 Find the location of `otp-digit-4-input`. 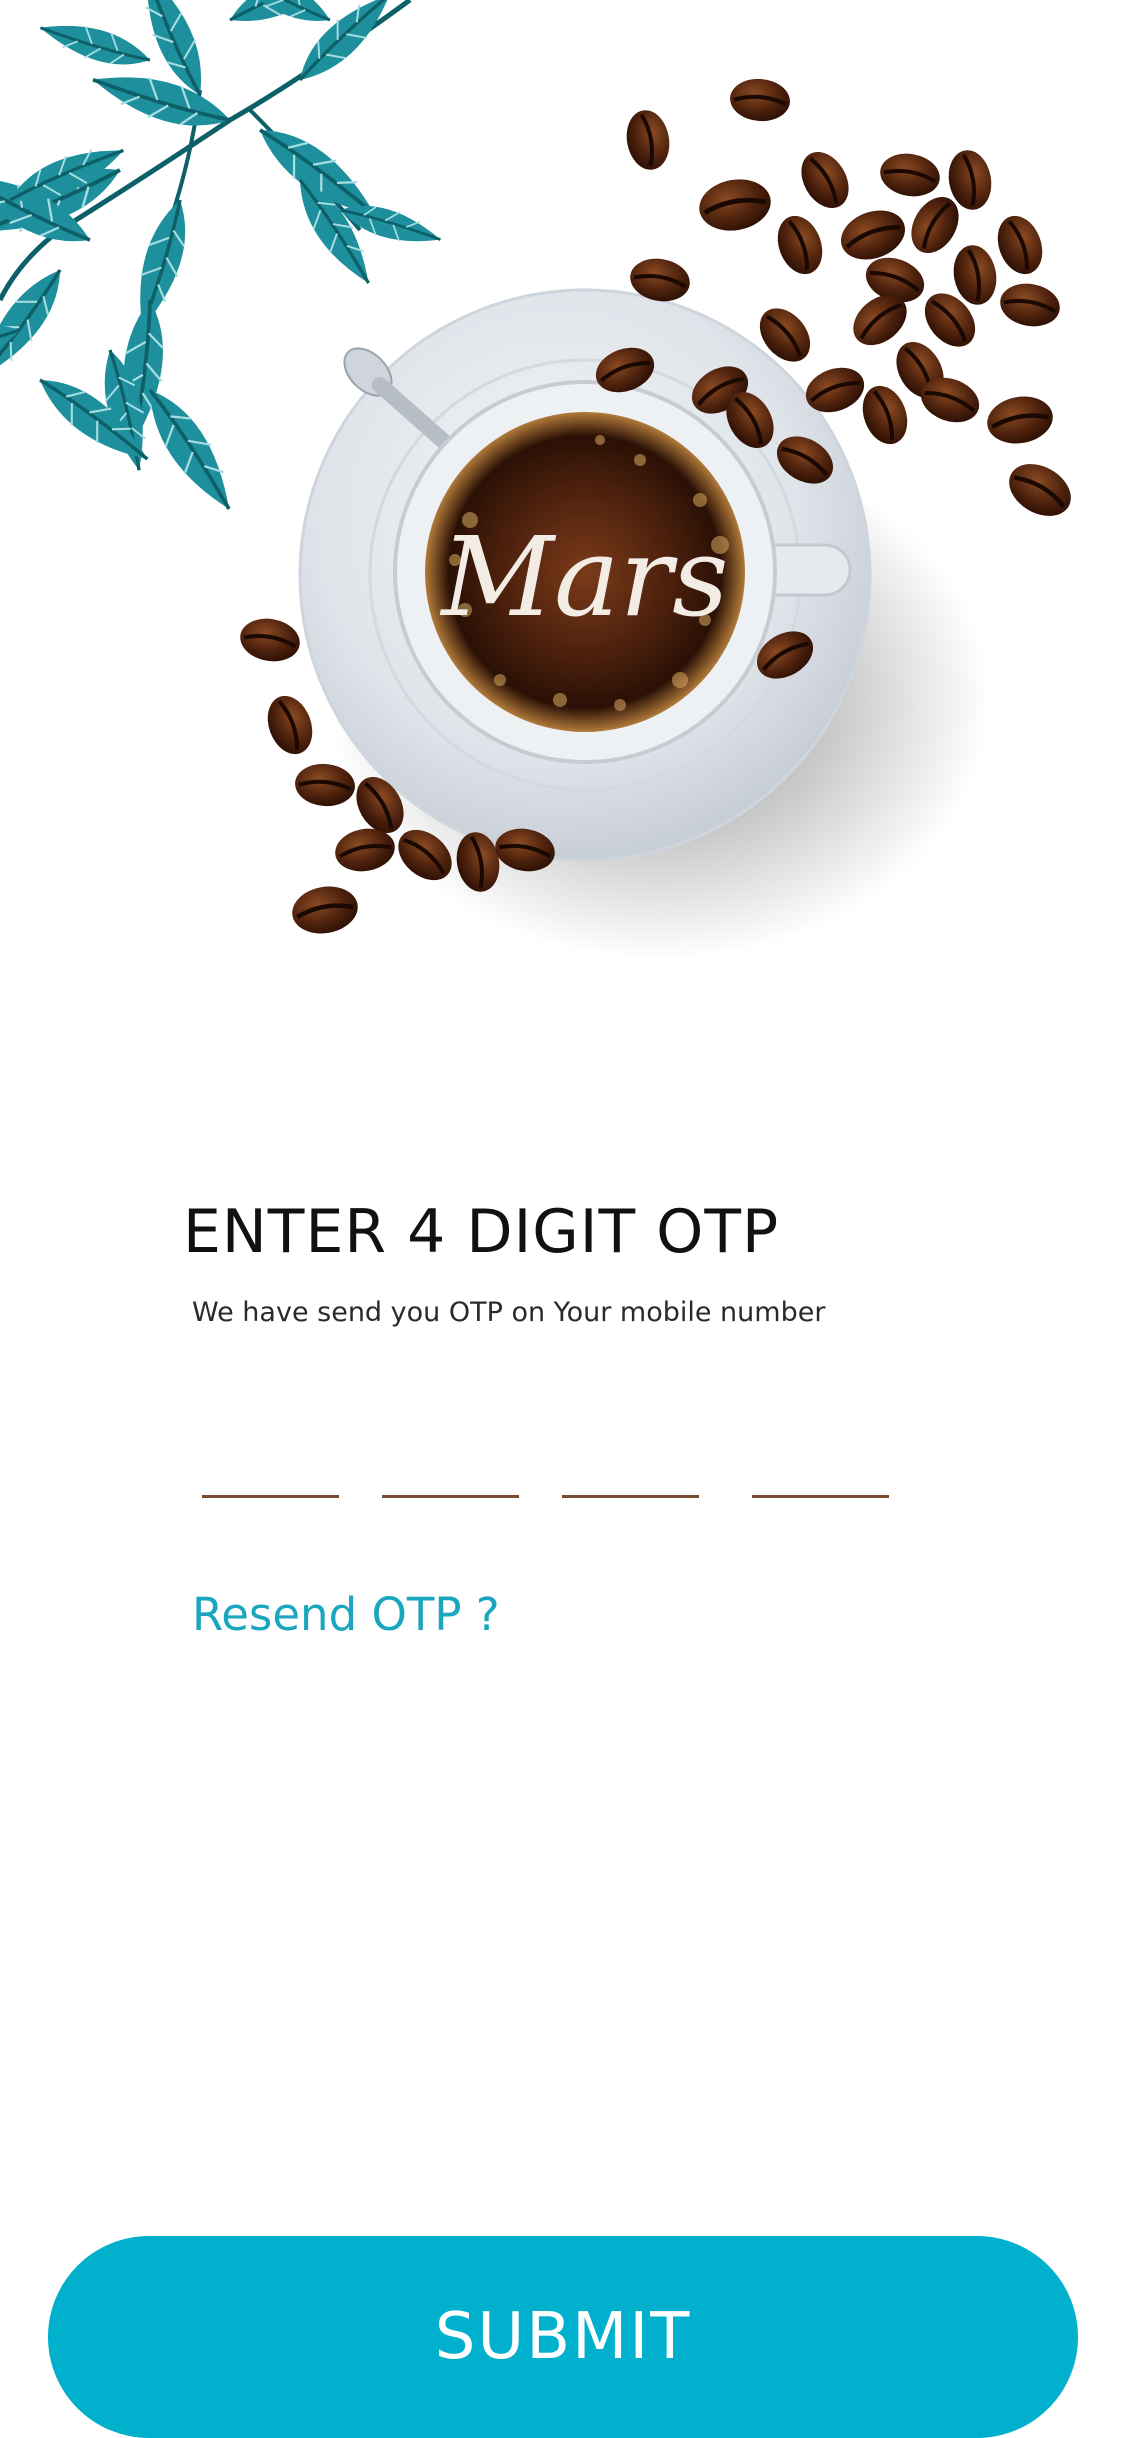

otp-digit-4-input is located at coordinates (820, 1469).